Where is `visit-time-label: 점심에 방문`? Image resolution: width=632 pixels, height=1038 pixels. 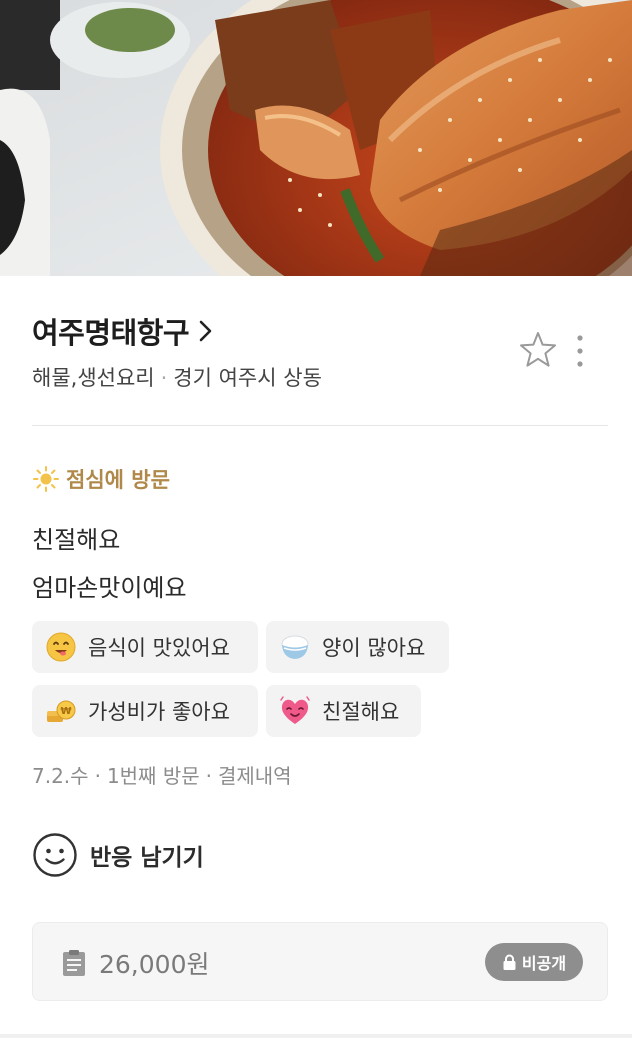
visit-time-label: 점심에 방문 is located at coordinates (118, 480).